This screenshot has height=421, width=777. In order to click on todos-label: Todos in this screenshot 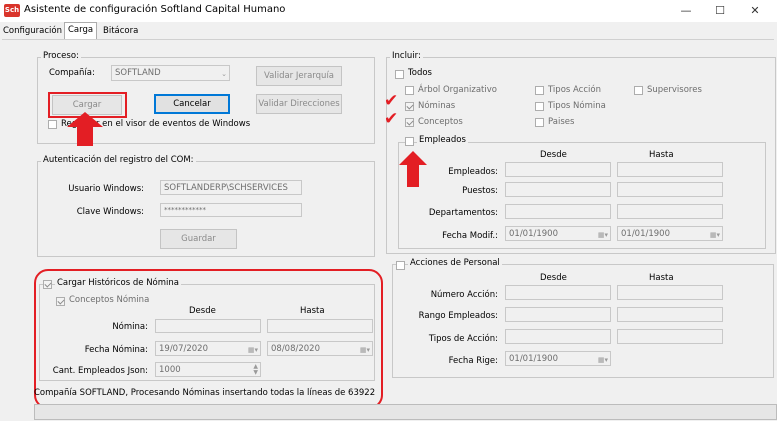, I will do `click(420, 73)`.